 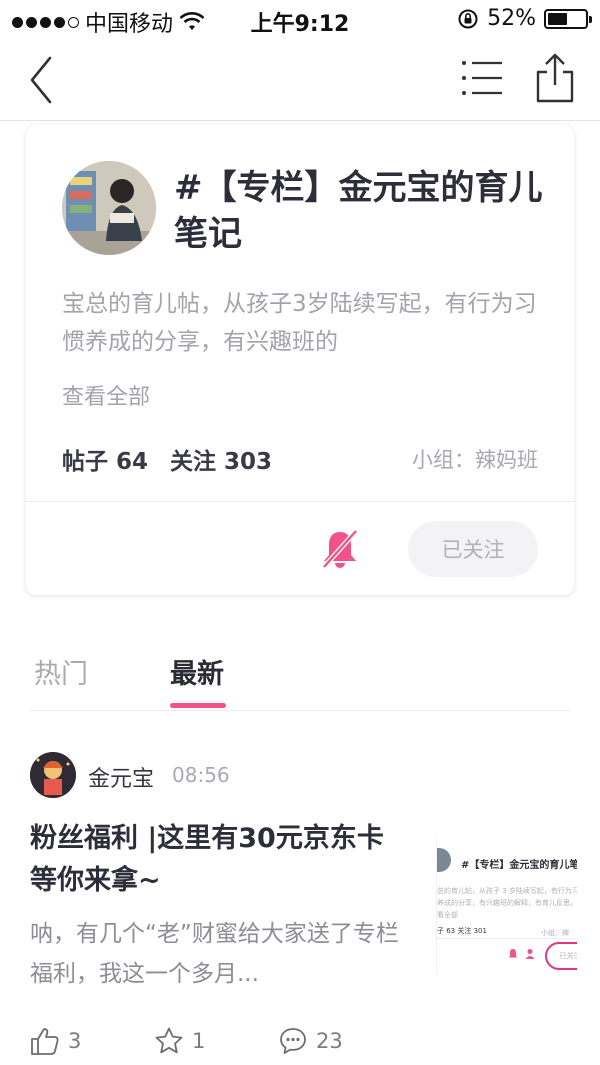 I want to click on card-divider, so click(x=300, y=501).